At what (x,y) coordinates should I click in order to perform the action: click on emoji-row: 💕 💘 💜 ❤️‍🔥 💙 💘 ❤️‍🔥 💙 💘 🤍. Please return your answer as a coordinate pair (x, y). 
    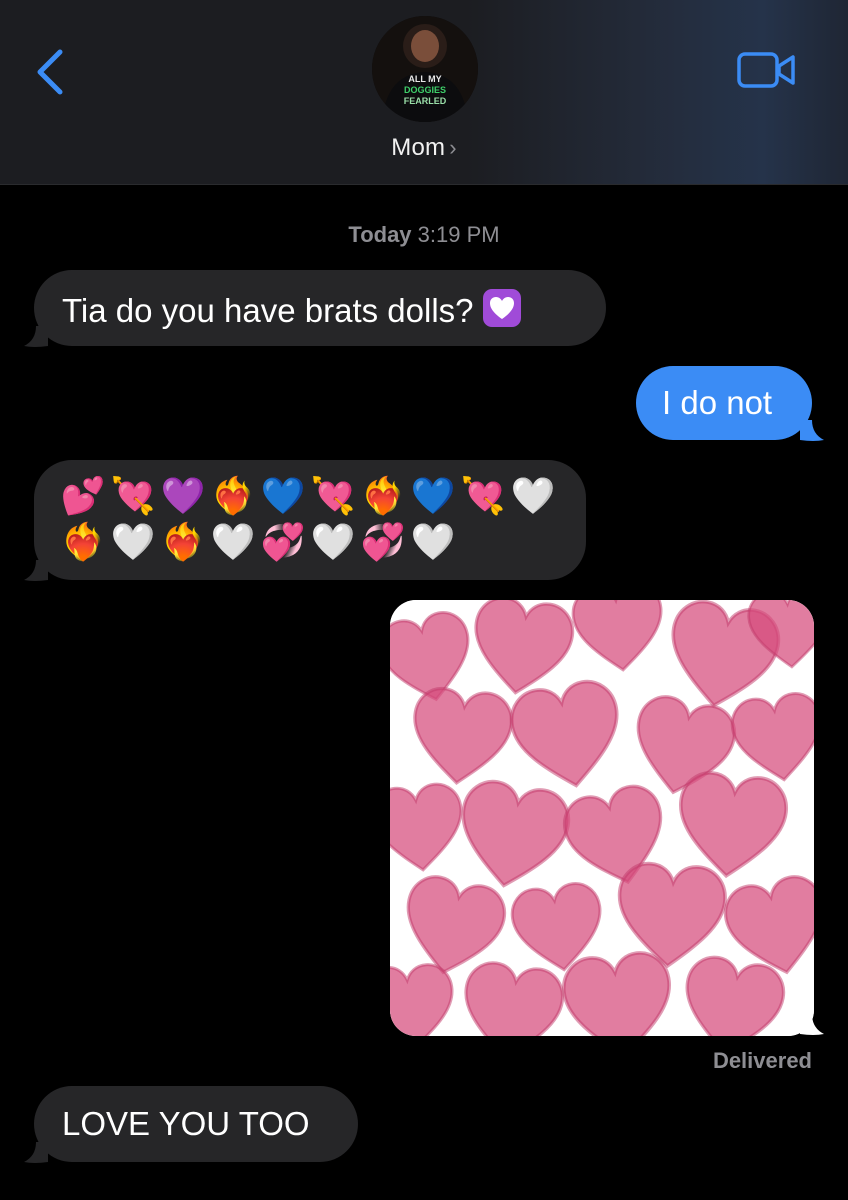
    Looking at the image, I should click on (323, 497).